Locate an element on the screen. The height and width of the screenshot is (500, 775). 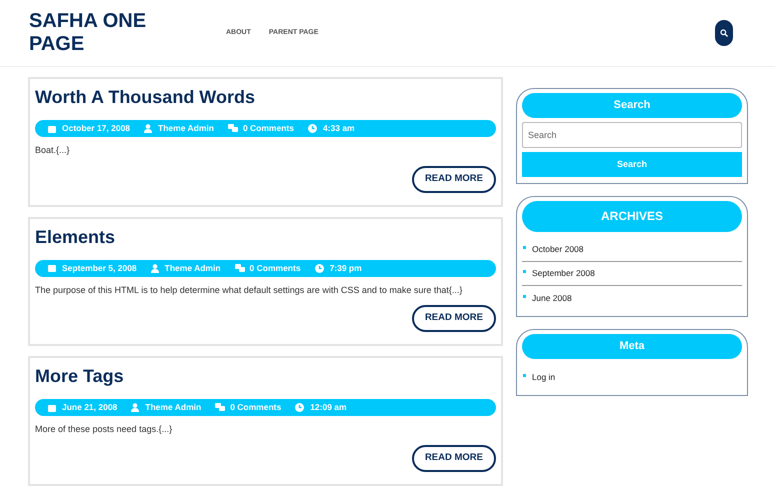
sidebar-link: June 2008 is located at coordinates (552, 298).